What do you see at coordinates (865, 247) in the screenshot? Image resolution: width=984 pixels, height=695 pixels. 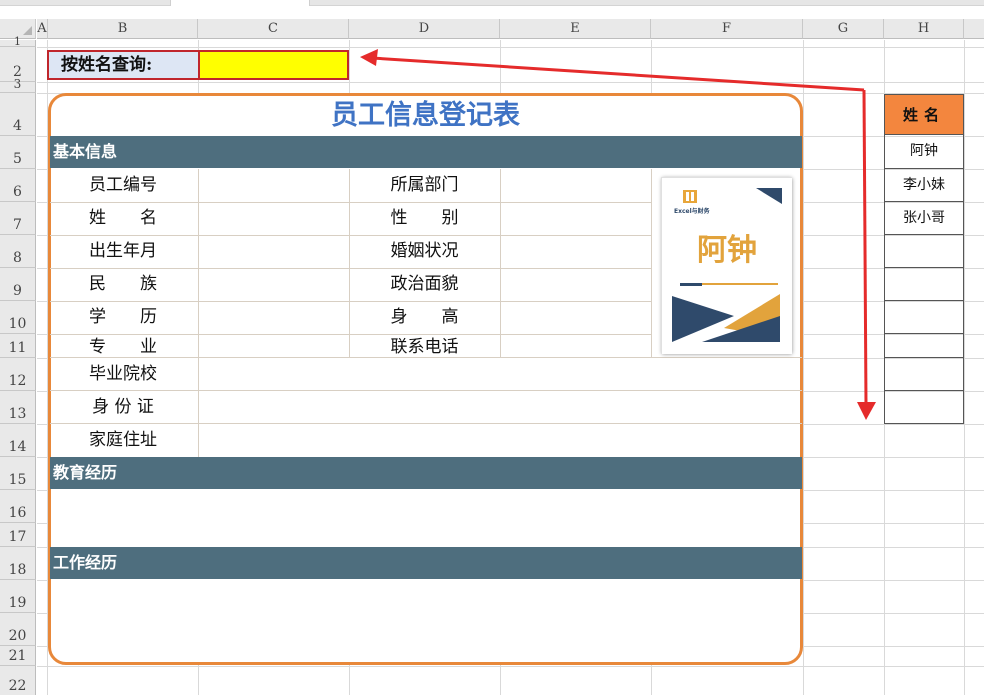 I see `arrow-to-list-icon` at bounding box center [865, 247].